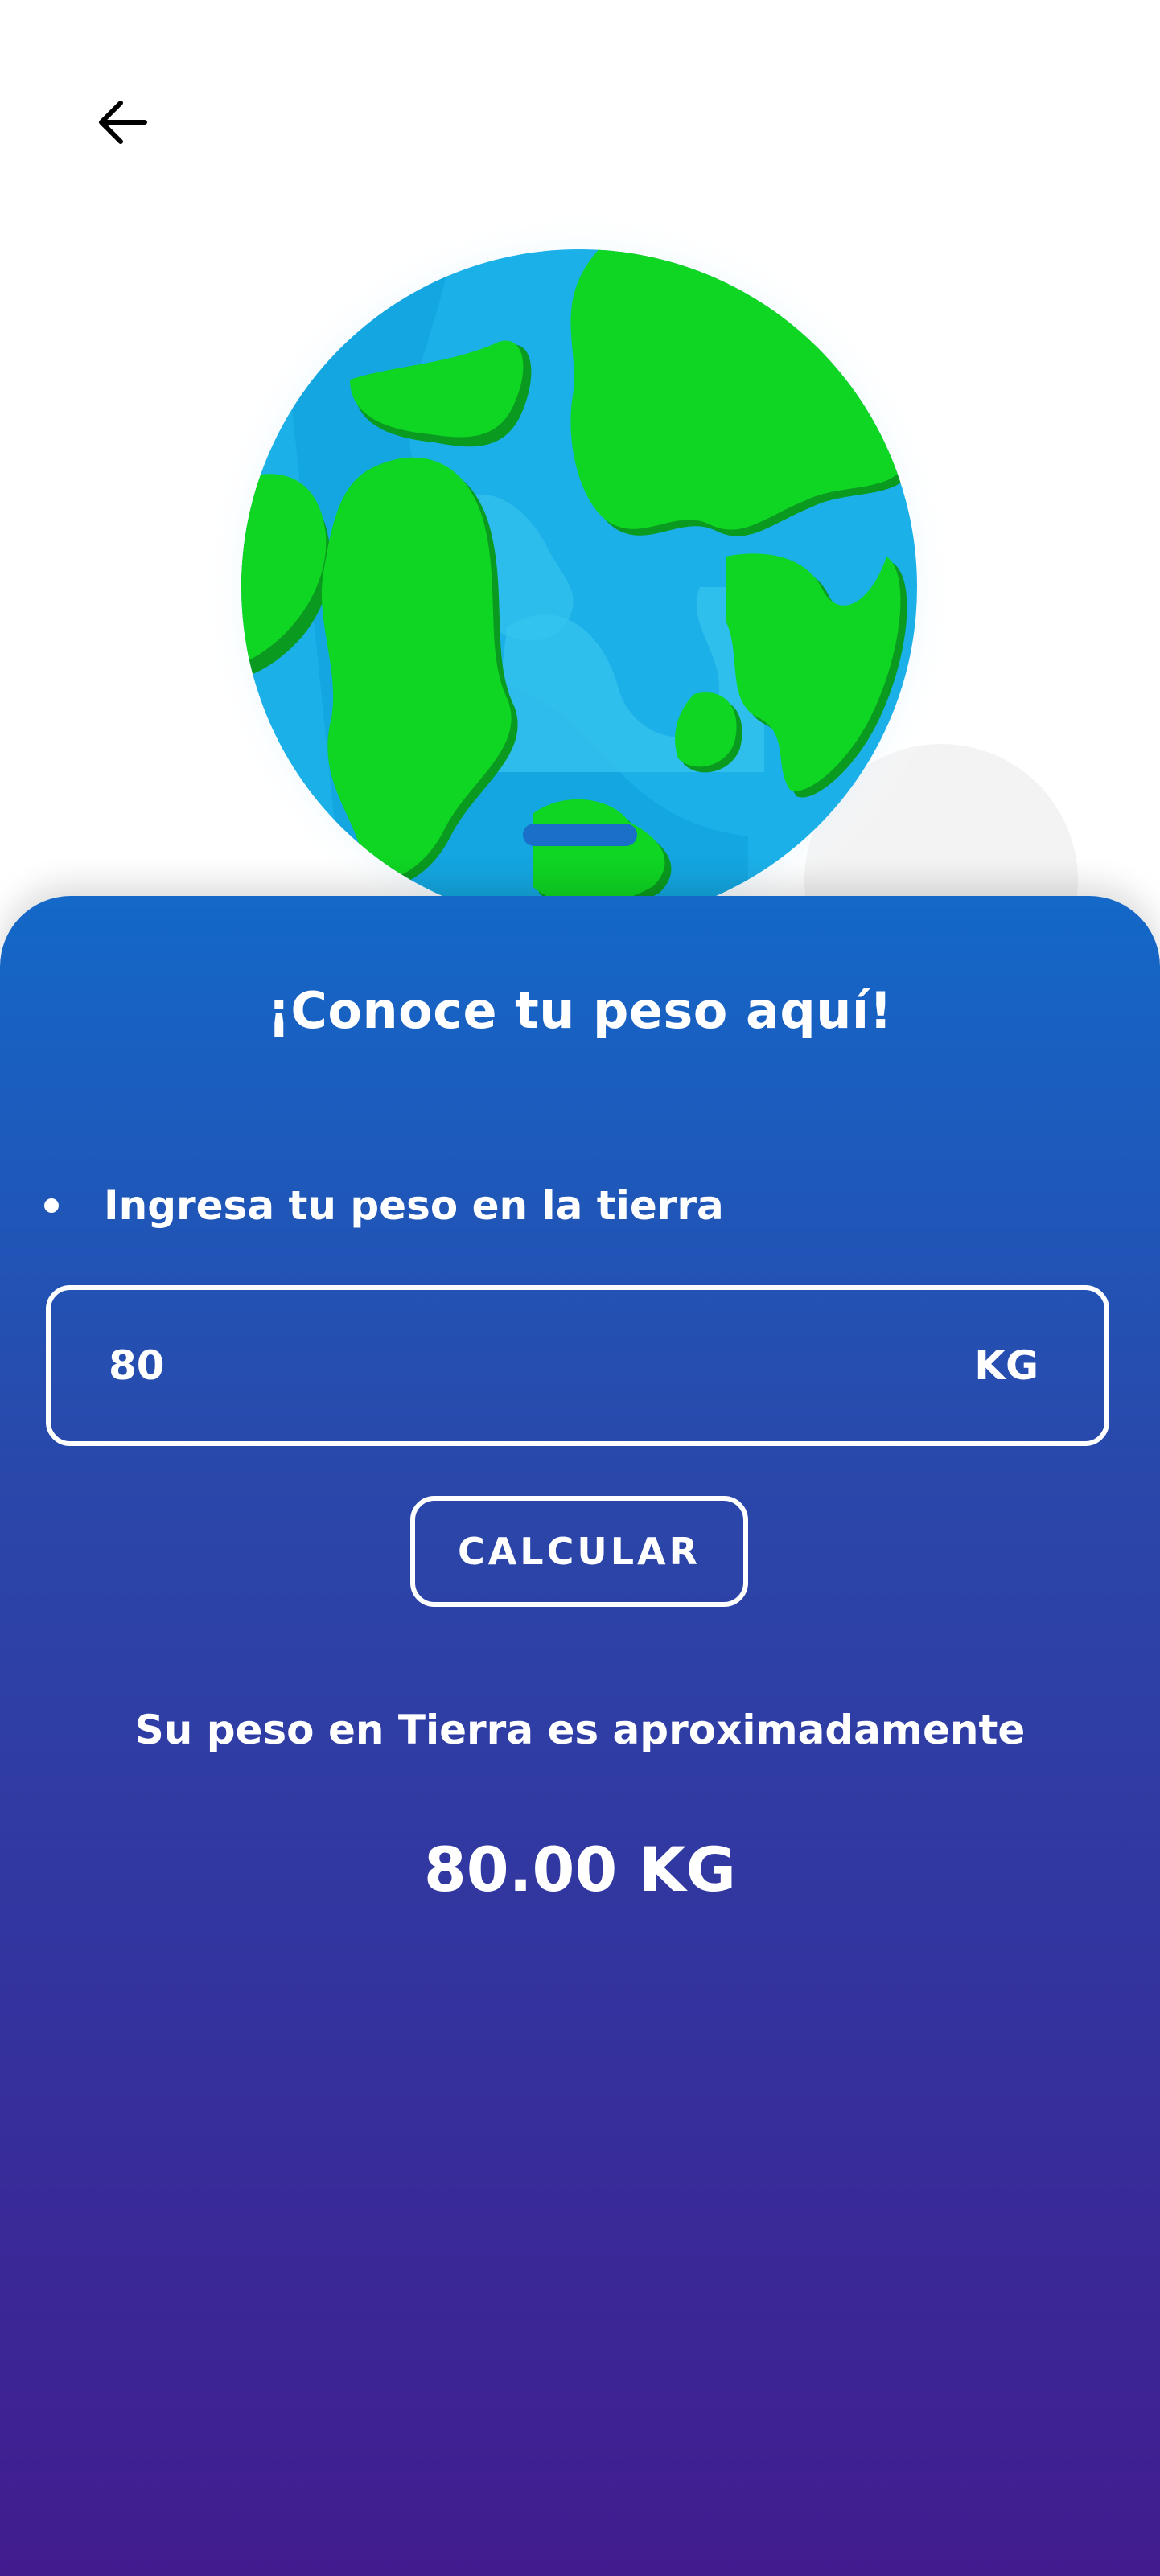 This screenshot has height=2576, width=1160. Describe the element at coordinates (580, 1730) in the screenshot. I see `result-caption: Su peso en Tierra es aproximadamente` at that location.